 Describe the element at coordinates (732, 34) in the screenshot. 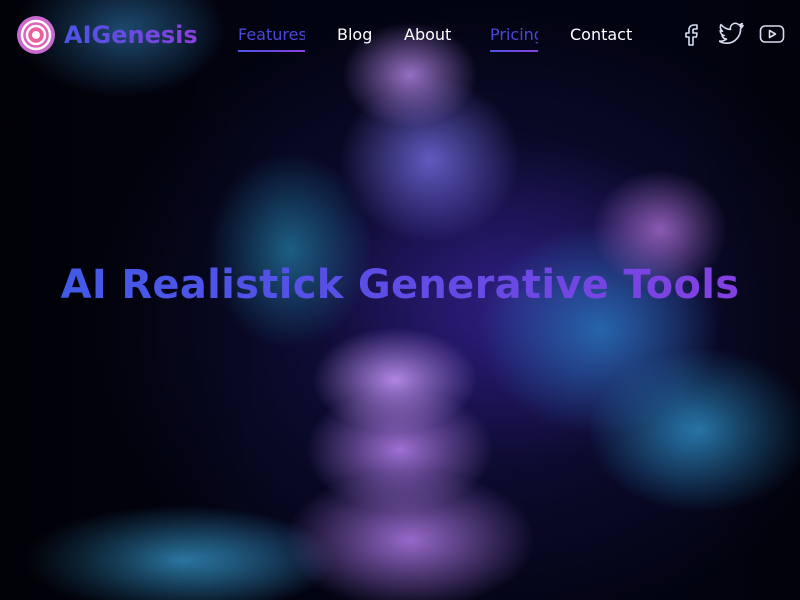

I see `twitter-icon` at that location.